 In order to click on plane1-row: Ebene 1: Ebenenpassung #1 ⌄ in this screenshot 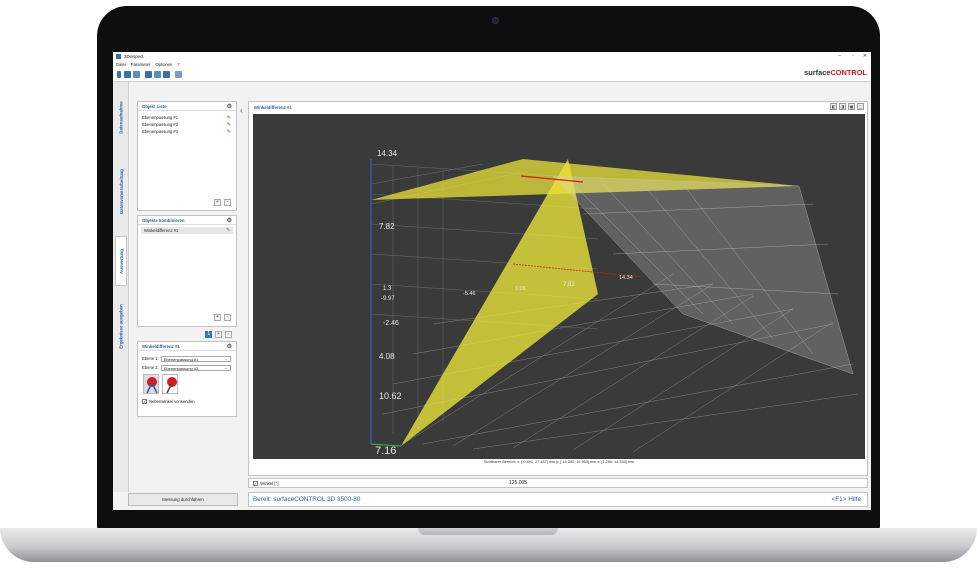, I will do `click(186, 358)`.